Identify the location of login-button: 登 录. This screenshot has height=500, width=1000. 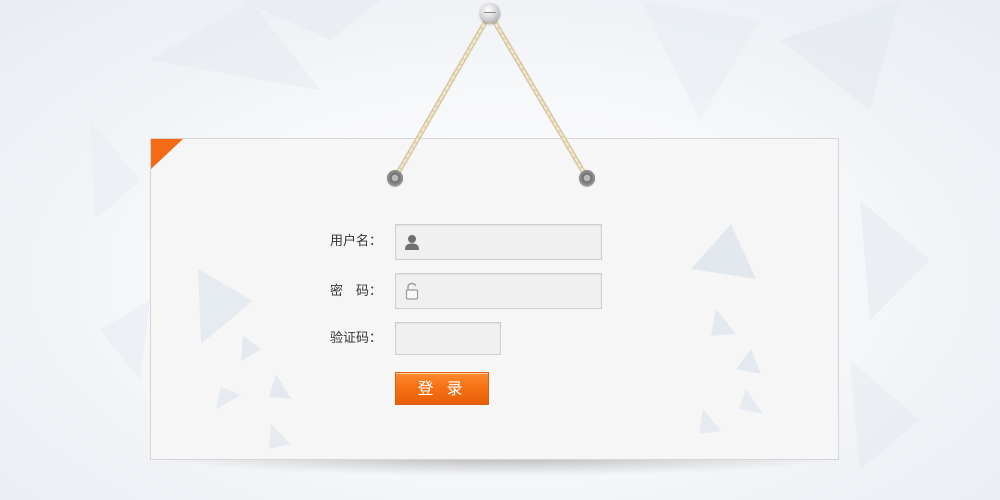
(442, 388).